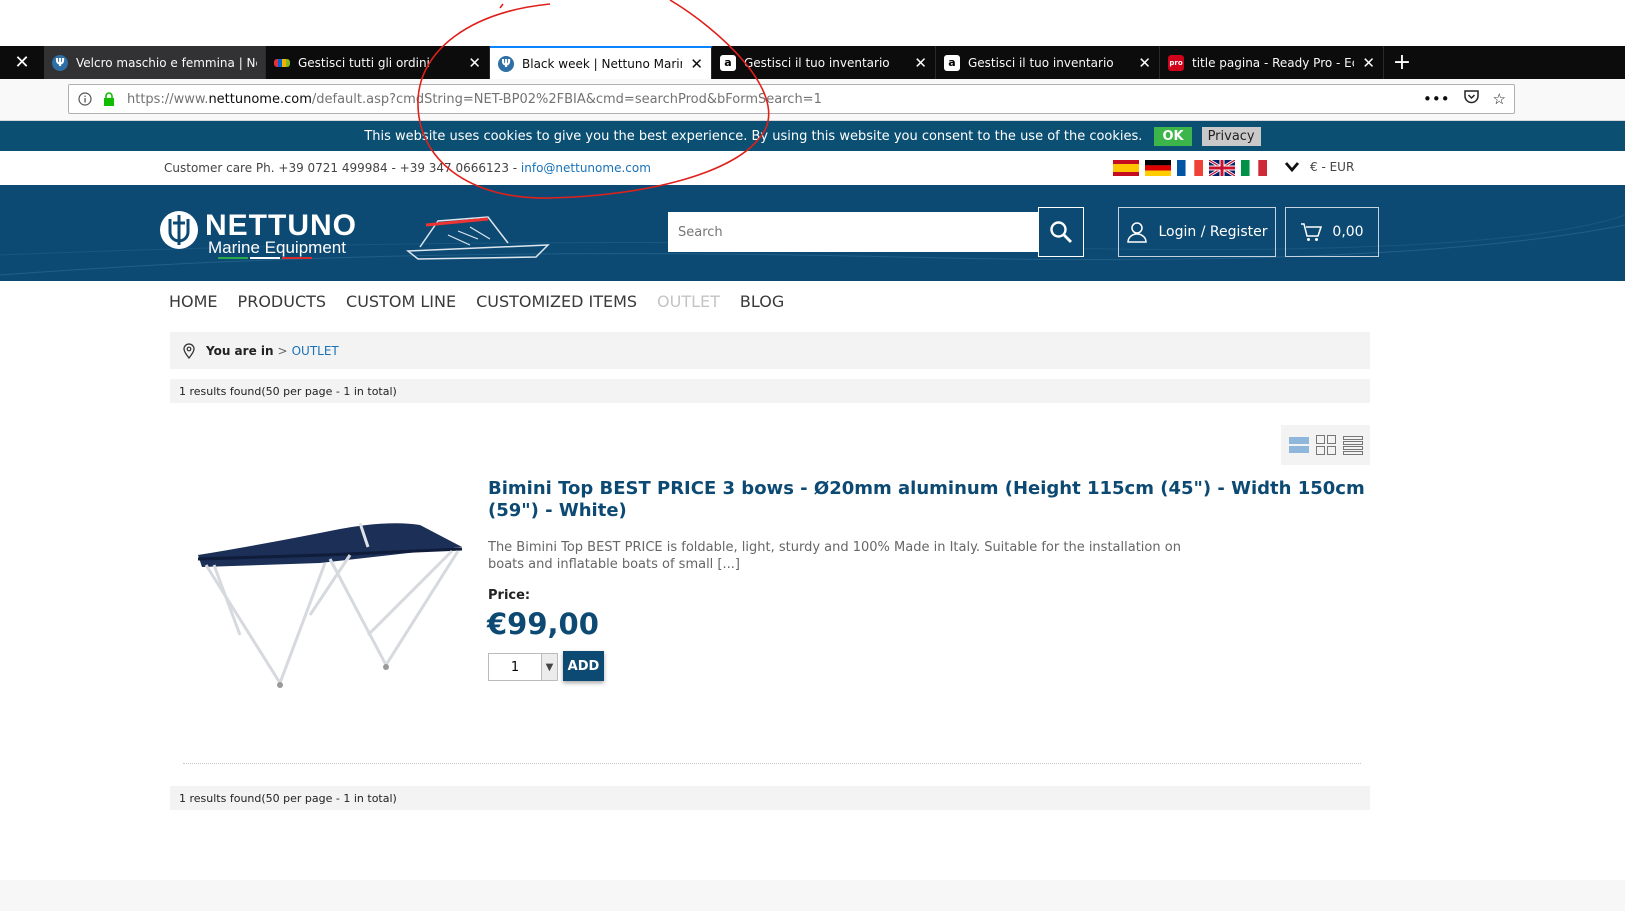 Image resolution: width=1625 pixels, height=911 pixels. What do you see at coordinates (1402, 62) in the screenshot?
I see `new-tab-icon: +` at bounding box center [1402, 62].